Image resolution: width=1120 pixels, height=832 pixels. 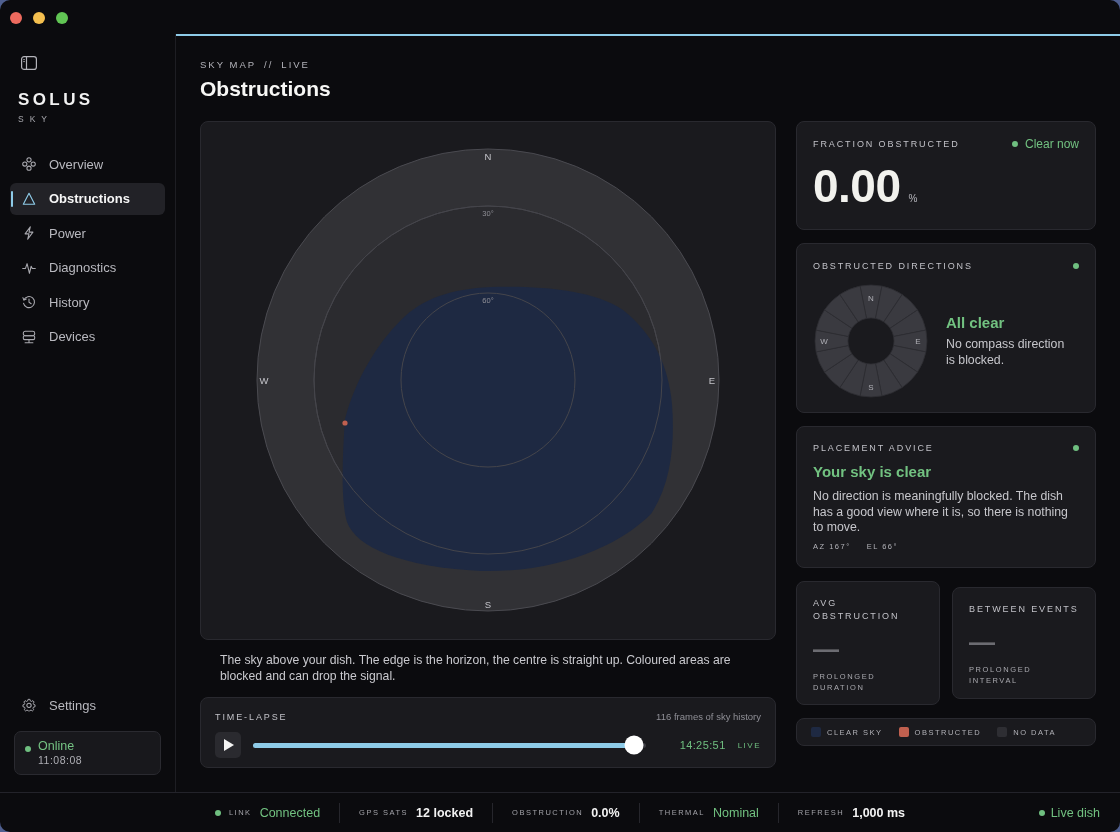 What do you see at coordinates (29, 267) in the screenshot?
I see `pulse-icon` at bounding box center [29, 267].